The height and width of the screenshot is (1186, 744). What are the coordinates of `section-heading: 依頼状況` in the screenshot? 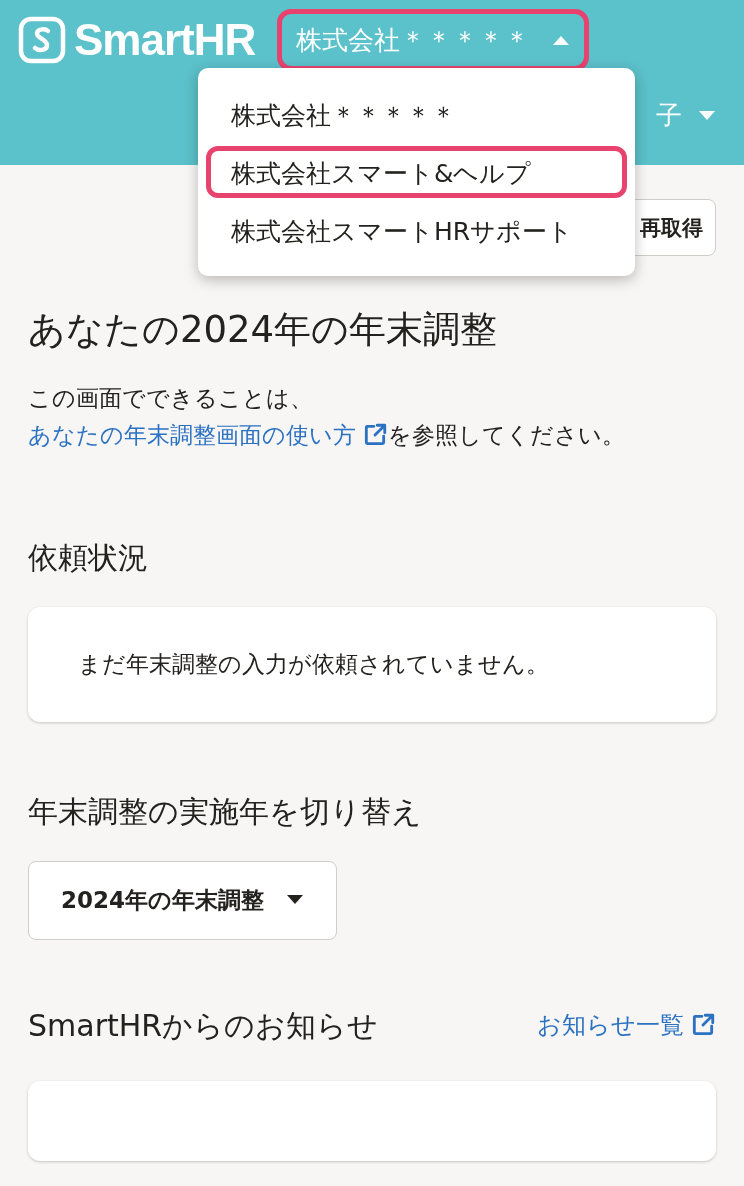 It's located at (88, 557).